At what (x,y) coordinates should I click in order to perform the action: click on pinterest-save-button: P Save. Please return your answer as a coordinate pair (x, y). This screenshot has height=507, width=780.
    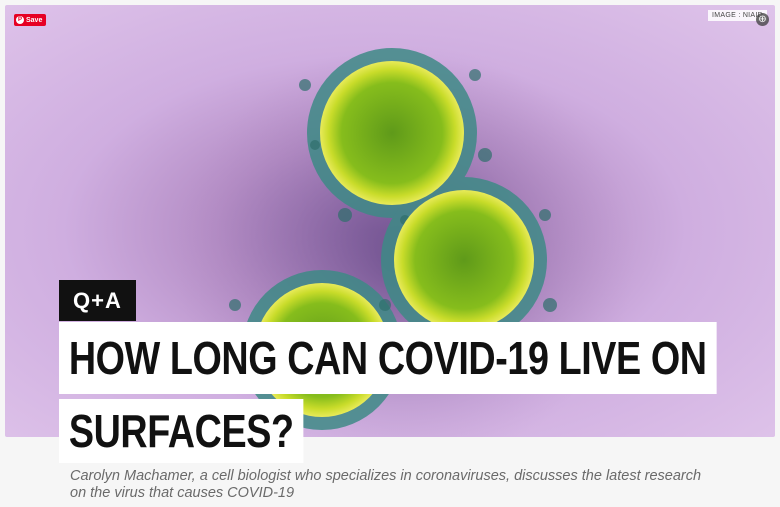
    Looking at the image, I should click on (30, 20).